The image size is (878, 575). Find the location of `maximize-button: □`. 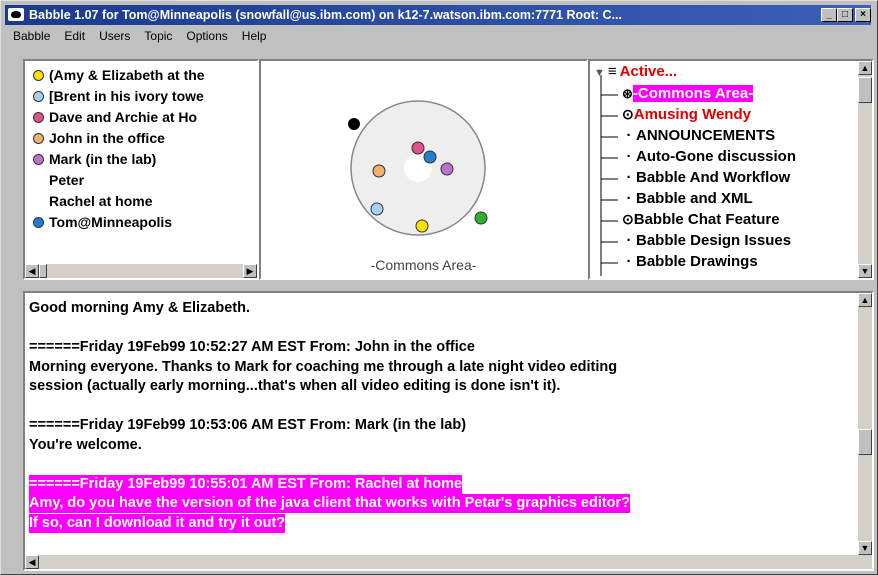

maximize-button: □ is located at coordinates (845, 15).